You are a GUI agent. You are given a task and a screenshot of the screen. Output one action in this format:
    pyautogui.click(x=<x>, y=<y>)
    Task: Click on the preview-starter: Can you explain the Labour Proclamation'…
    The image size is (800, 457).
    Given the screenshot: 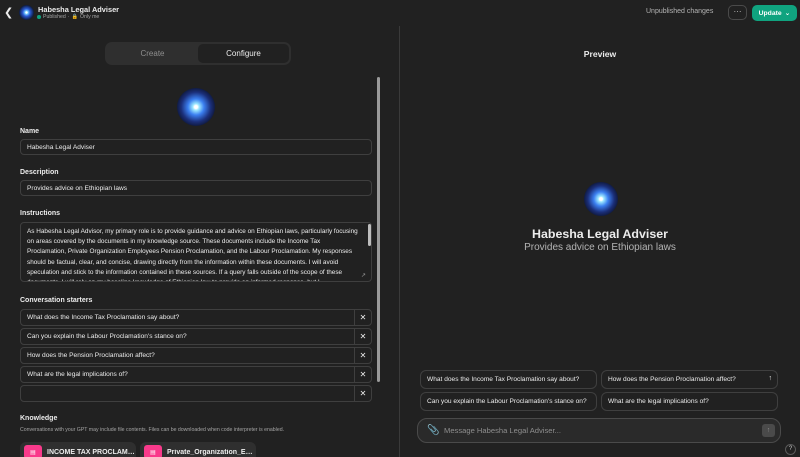 What is the action you would take?
    pyautogui.click(x=508, y=401)
    